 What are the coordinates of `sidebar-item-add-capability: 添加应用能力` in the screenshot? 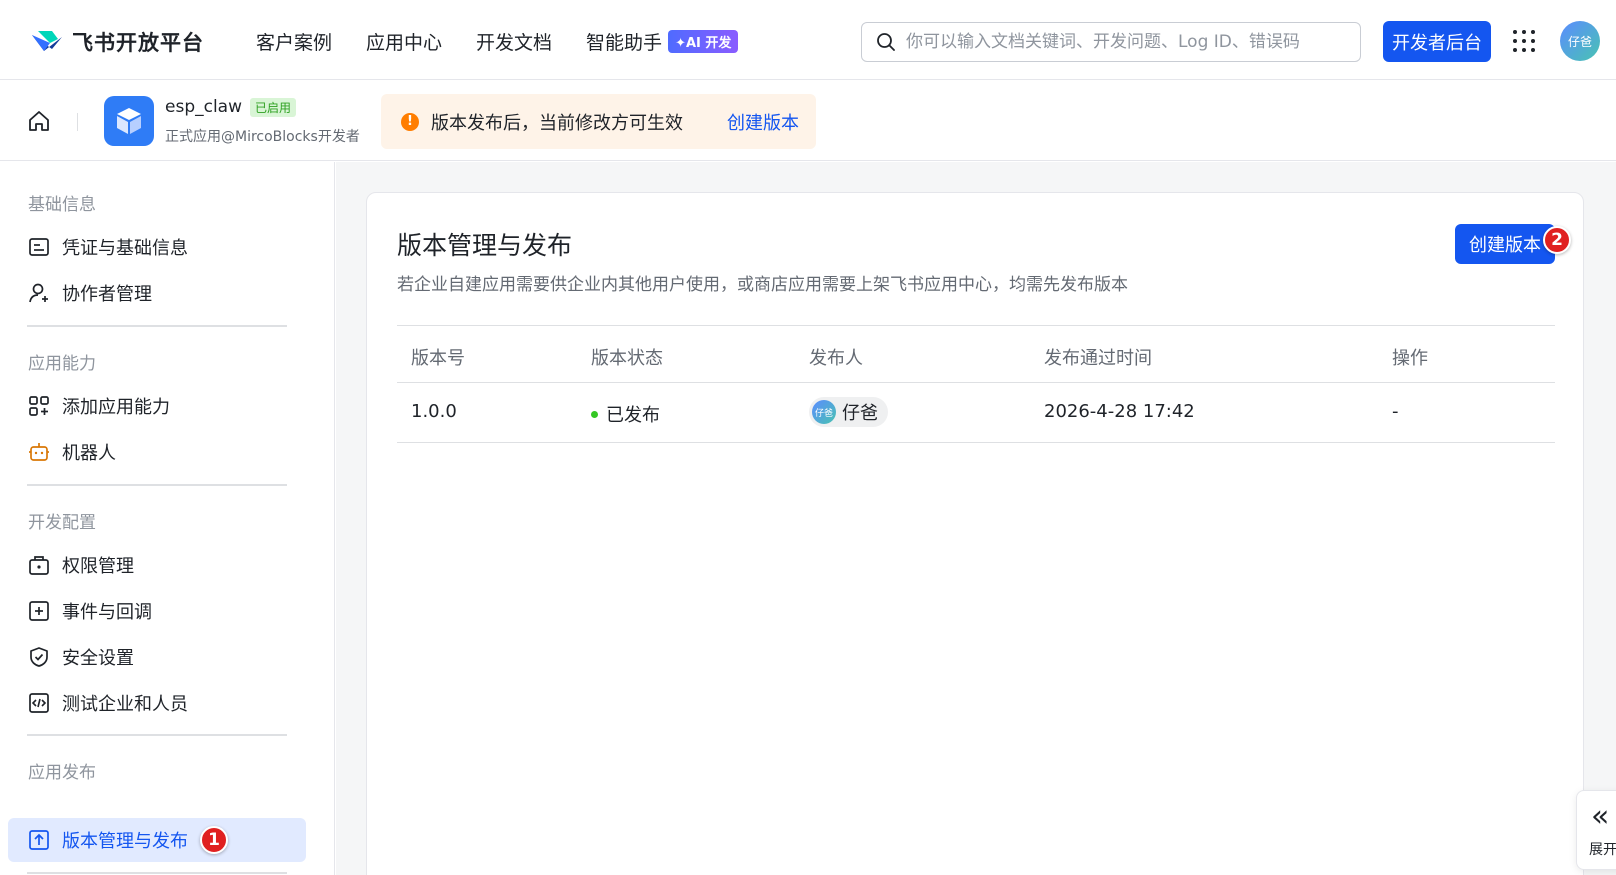 It's located at (99, 406).